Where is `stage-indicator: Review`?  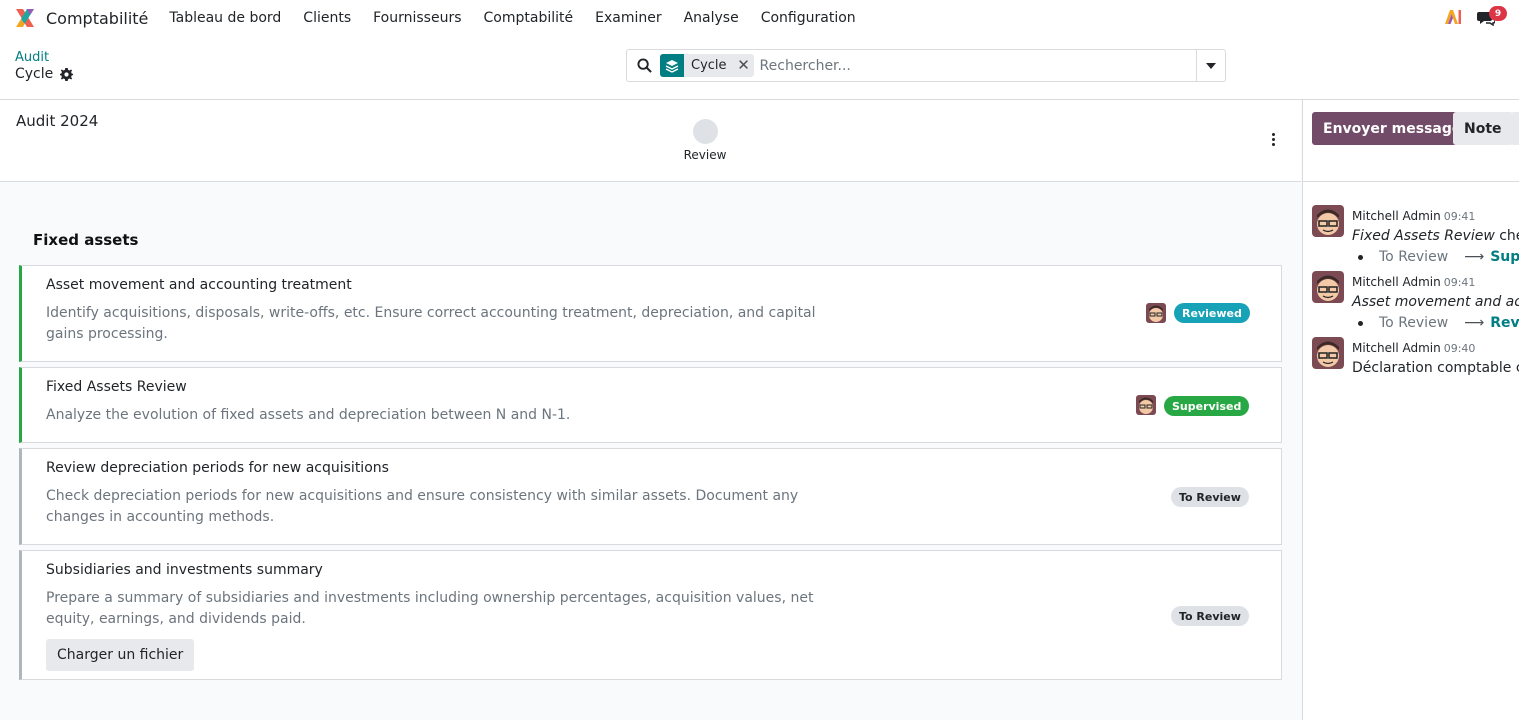 stage-indicator: Review is located at coordinates (705, 140).